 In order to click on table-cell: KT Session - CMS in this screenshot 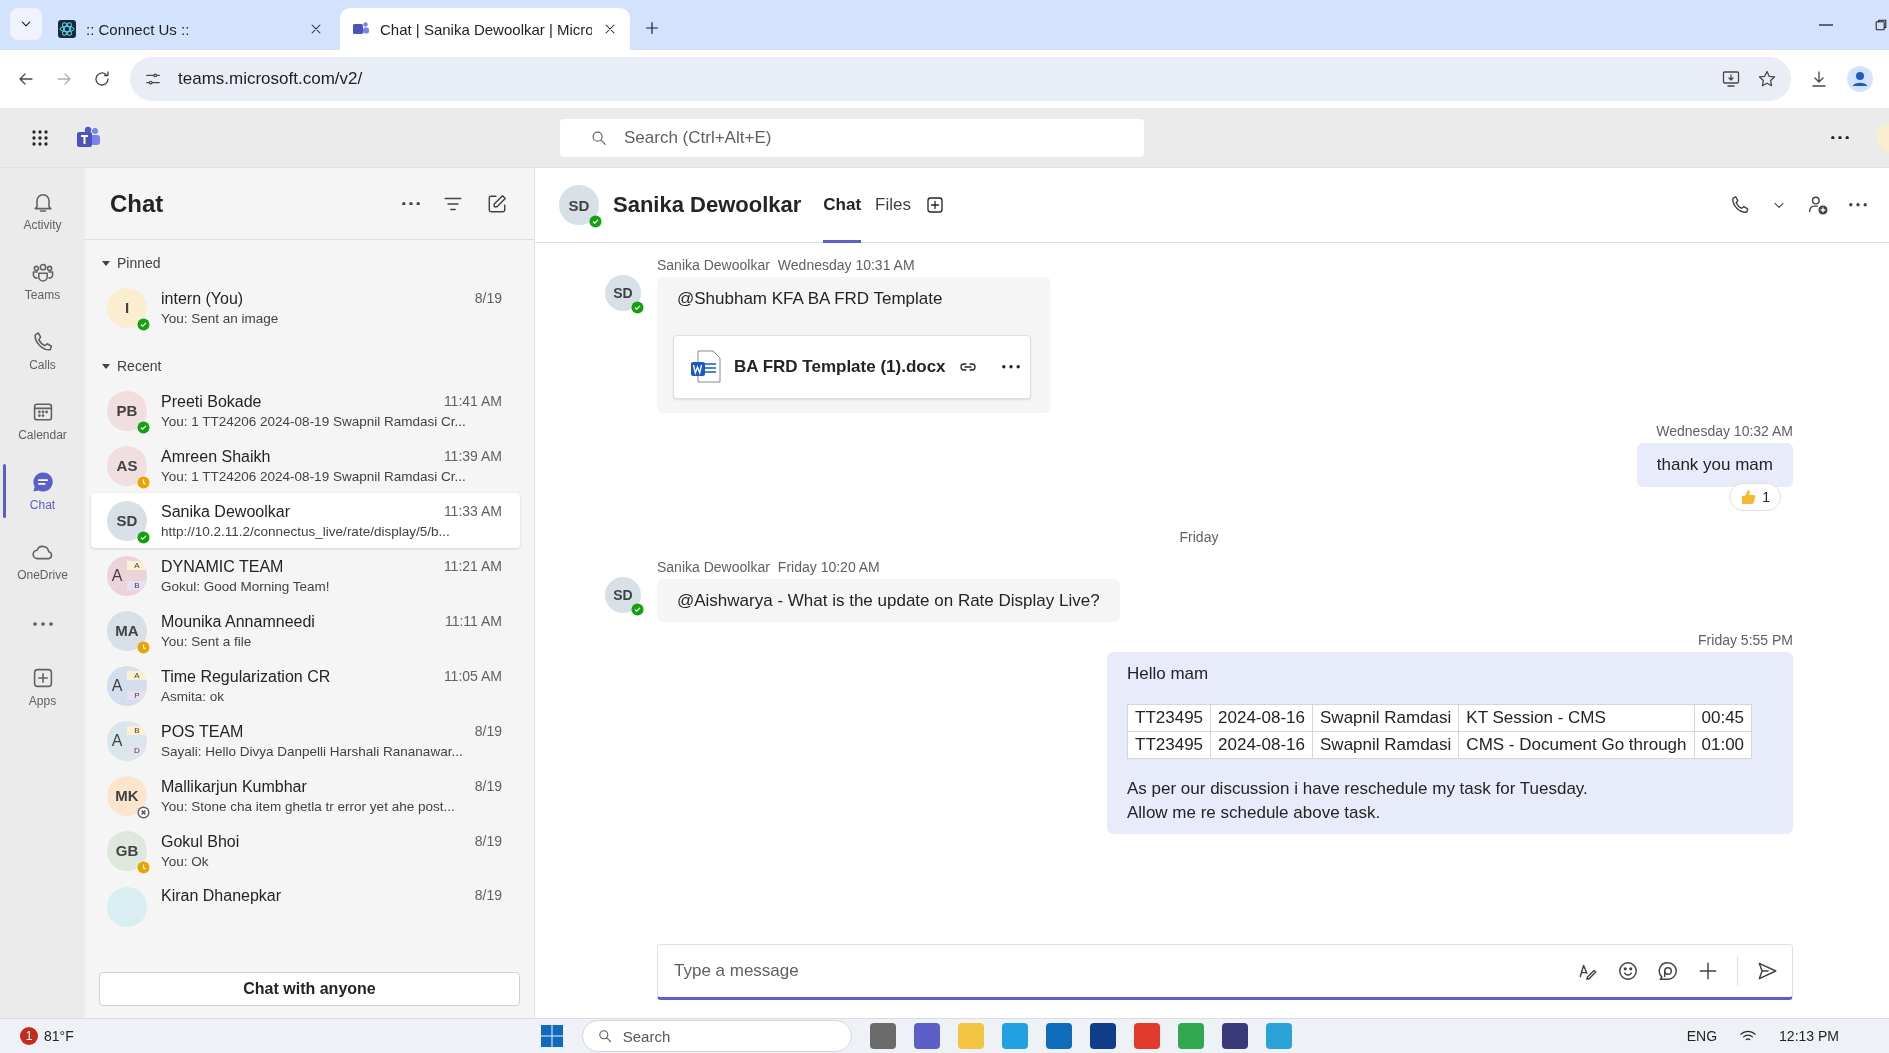, I will do `click(1576, 718)`.